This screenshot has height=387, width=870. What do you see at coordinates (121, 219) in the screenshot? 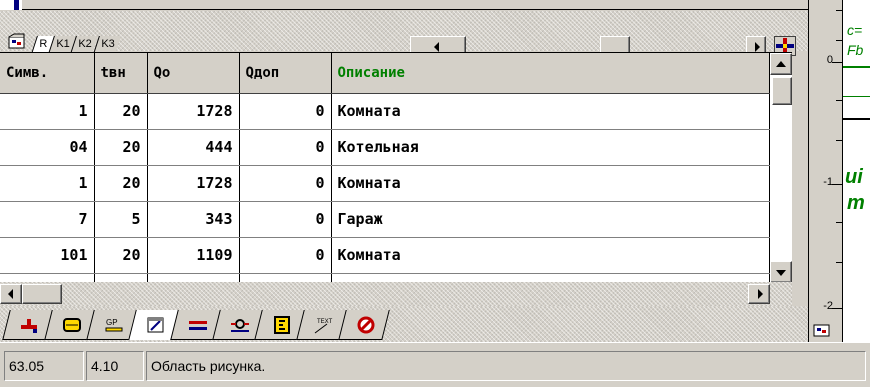
I see `cell-tin: 5` at bounding box center [121, 219].